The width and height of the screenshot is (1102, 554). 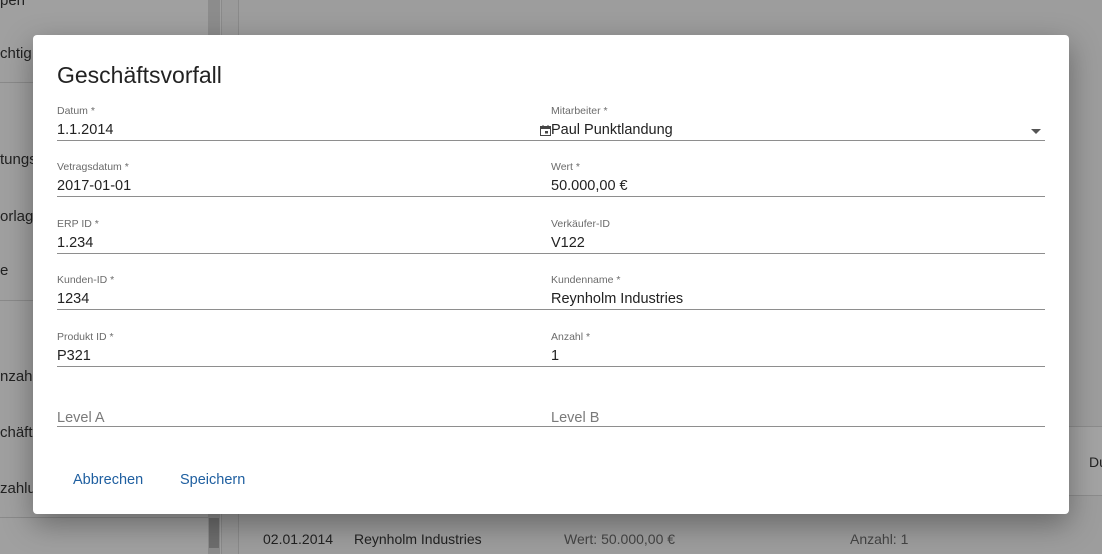 I want to click on calendar-icon, so click(x=545, y=130).